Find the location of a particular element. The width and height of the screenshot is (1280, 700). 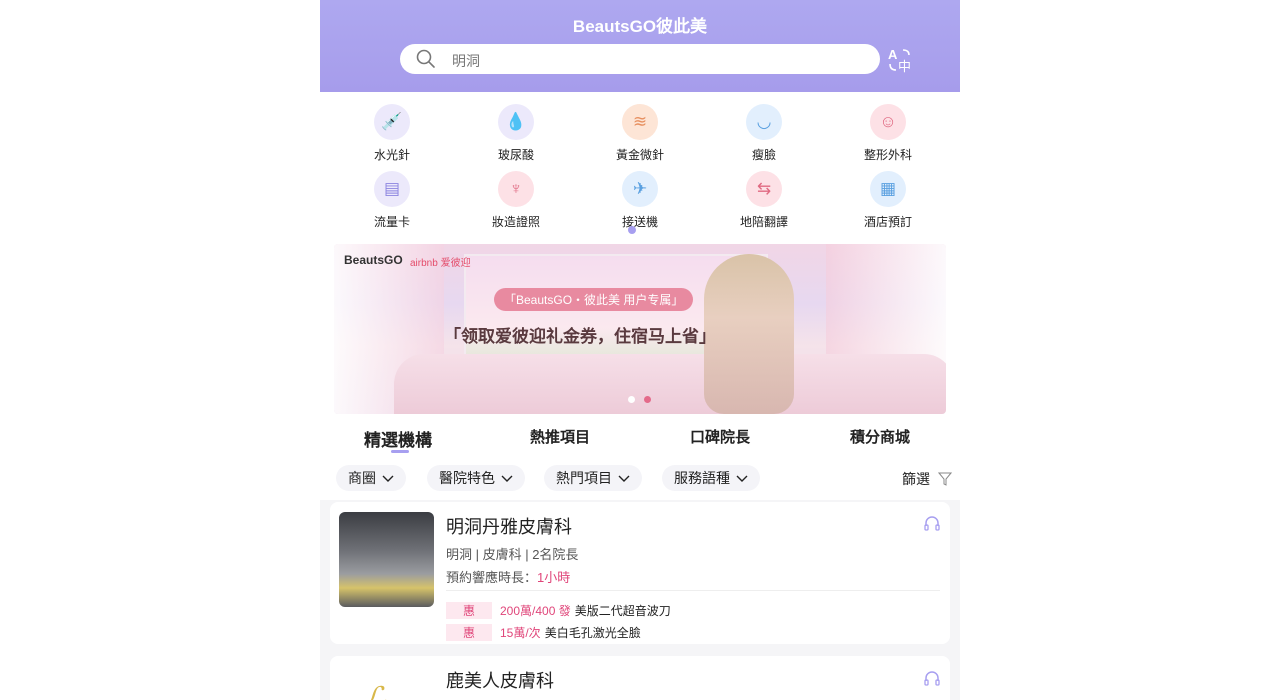

filter-district: 商圈 is located at coordinates (371, 478).